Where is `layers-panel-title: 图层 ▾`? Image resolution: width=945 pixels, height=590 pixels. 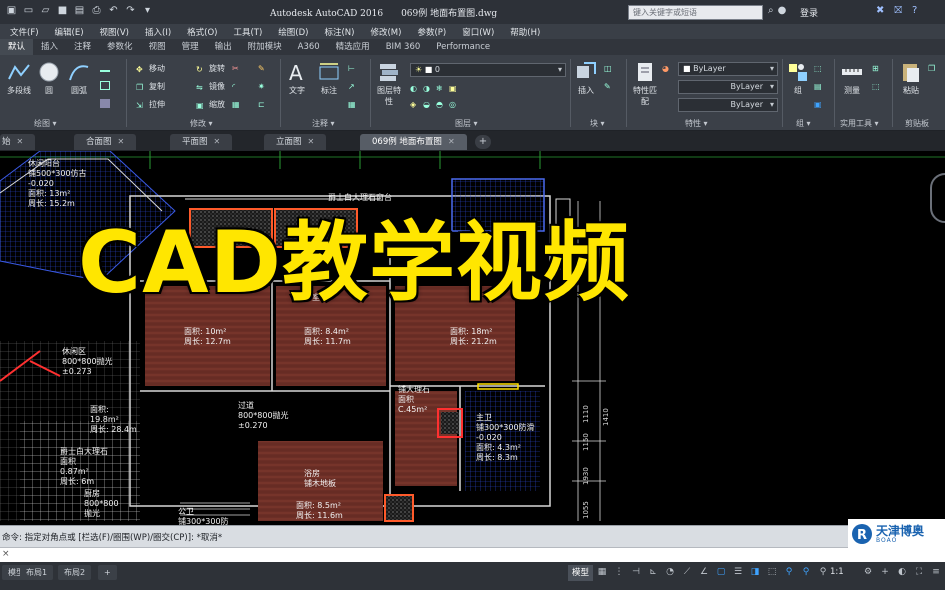 layers-panel-title: 图层 ▾ is located at coordinates (466, 123).